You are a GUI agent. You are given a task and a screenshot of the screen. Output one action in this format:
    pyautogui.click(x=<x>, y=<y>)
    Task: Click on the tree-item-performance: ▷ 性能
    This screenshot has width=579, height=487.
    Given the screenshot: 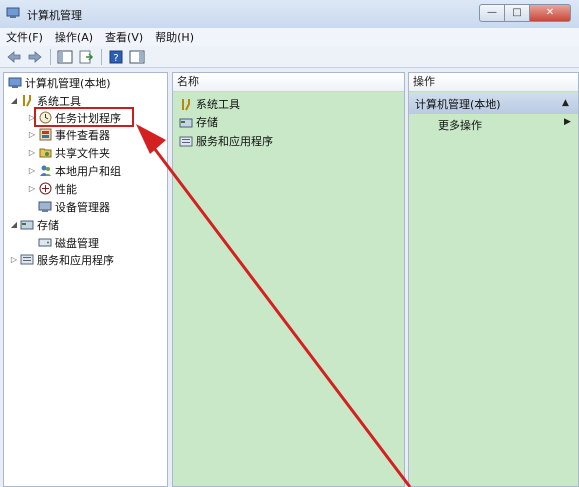 What is the action you would take?
    pyautogui.click(x=52, y=188)
    